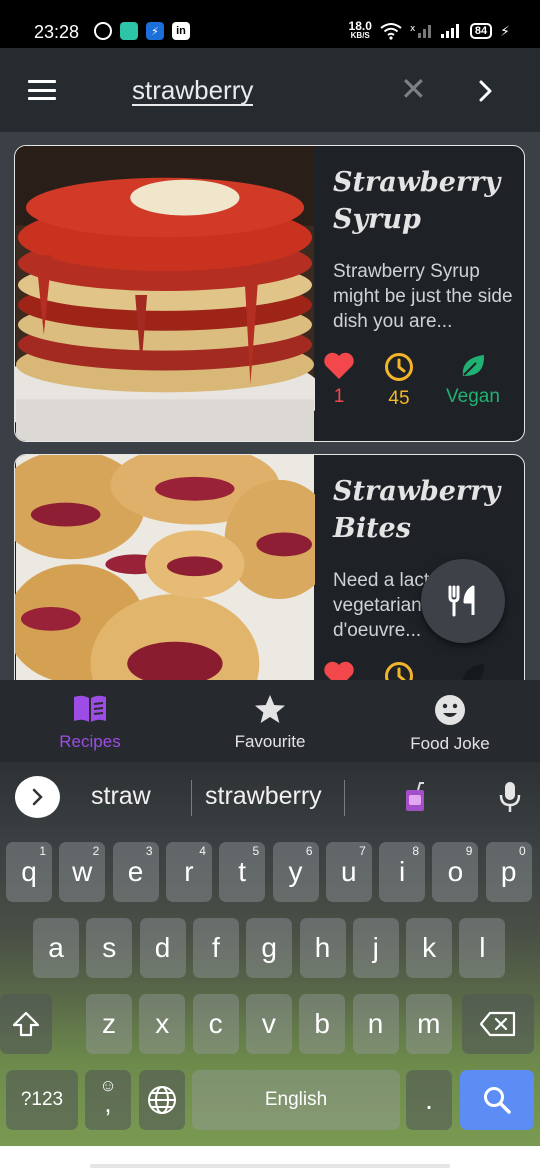  I want to click on charging-icon: ⚡, so click(505, 30).